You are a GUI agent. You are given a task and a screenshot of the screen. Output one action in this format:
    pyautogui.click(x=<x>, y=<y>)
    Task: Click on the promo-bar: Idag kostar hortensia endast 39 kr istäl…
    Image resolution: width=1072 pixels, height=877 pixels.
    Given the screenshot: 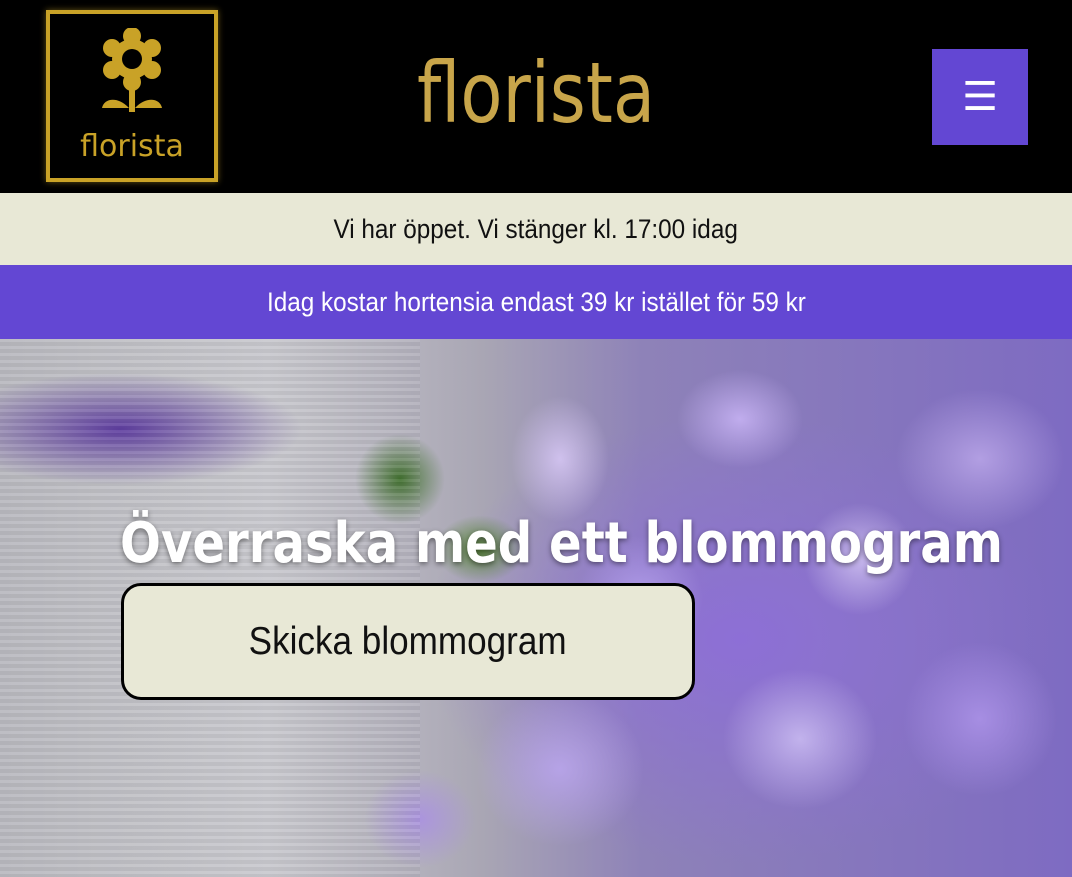 What is the action you would take?
    pyautogui.click(x=536, y=302)
    